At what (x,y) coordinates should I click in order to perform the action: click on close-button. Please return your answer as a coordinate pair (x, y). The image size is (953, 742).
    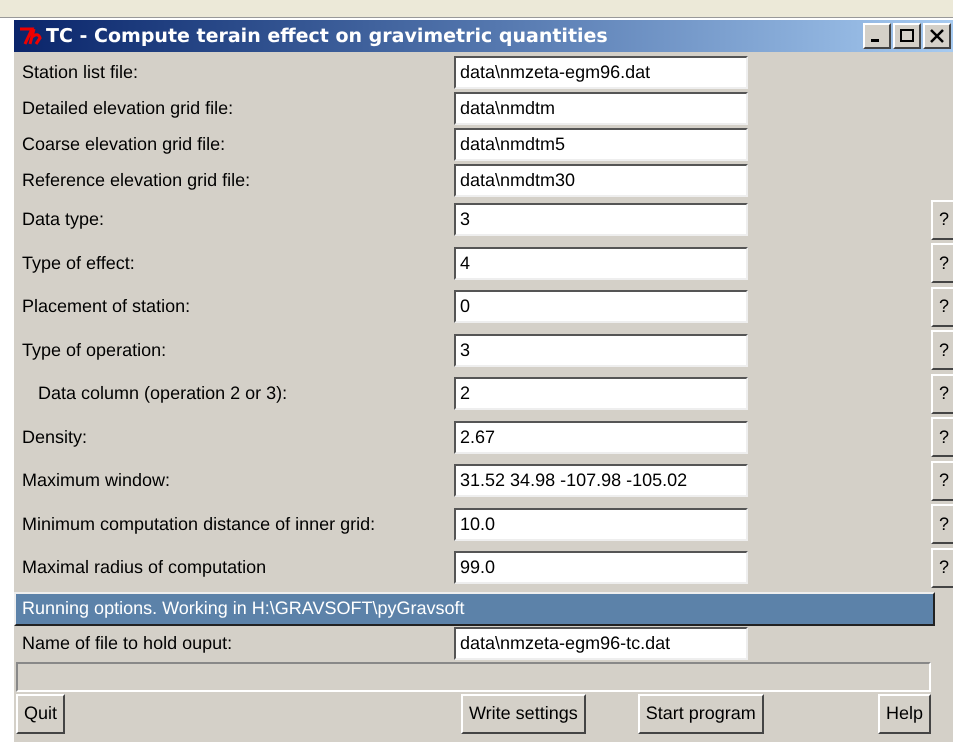
    Looking at the image, I should click on (937, 36).